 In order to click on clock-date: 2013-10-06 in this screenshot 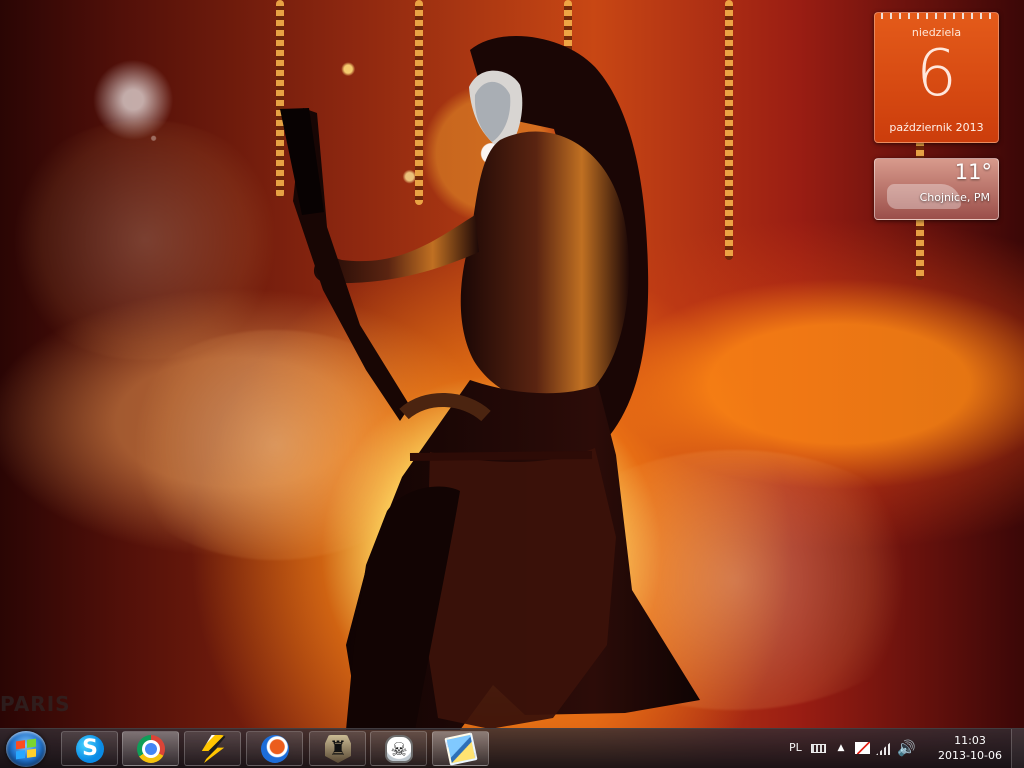, I will do `click(970, 755)`.